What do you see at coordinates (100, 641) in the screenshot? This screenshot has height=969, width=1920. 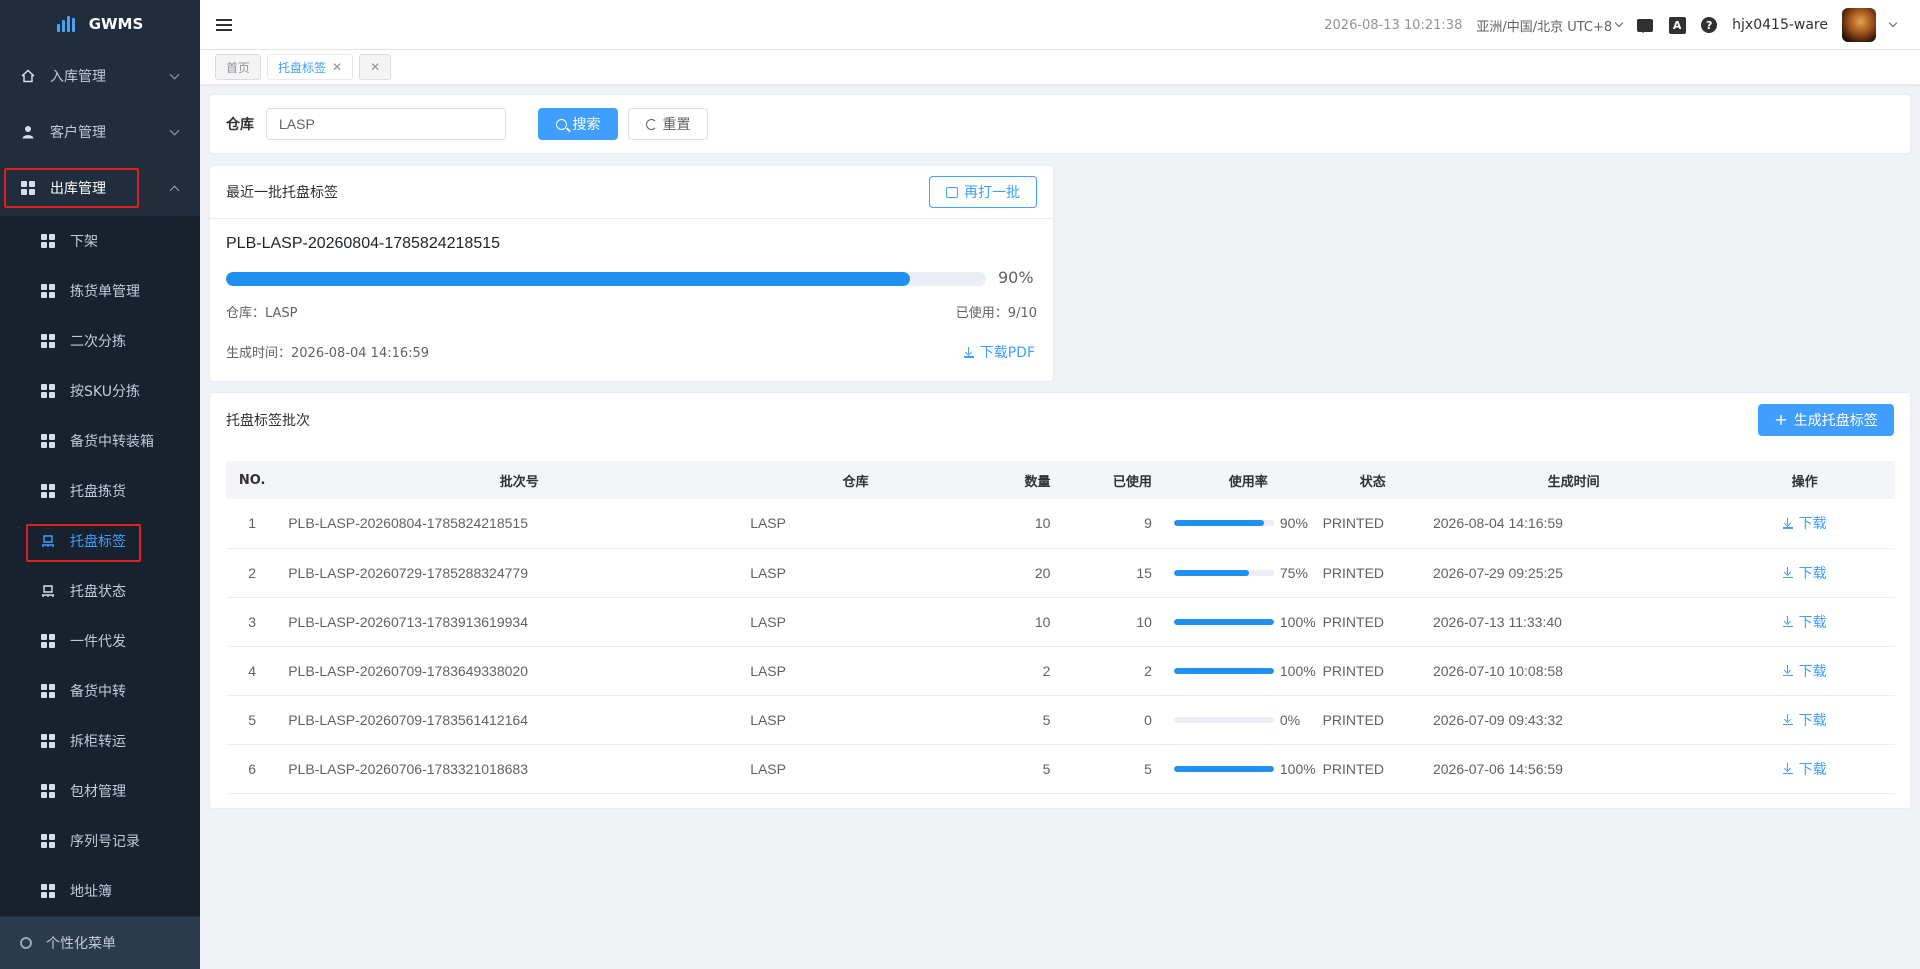 I see `submenu-item-dropship: 一件代发` at bounding box center [100, 641].